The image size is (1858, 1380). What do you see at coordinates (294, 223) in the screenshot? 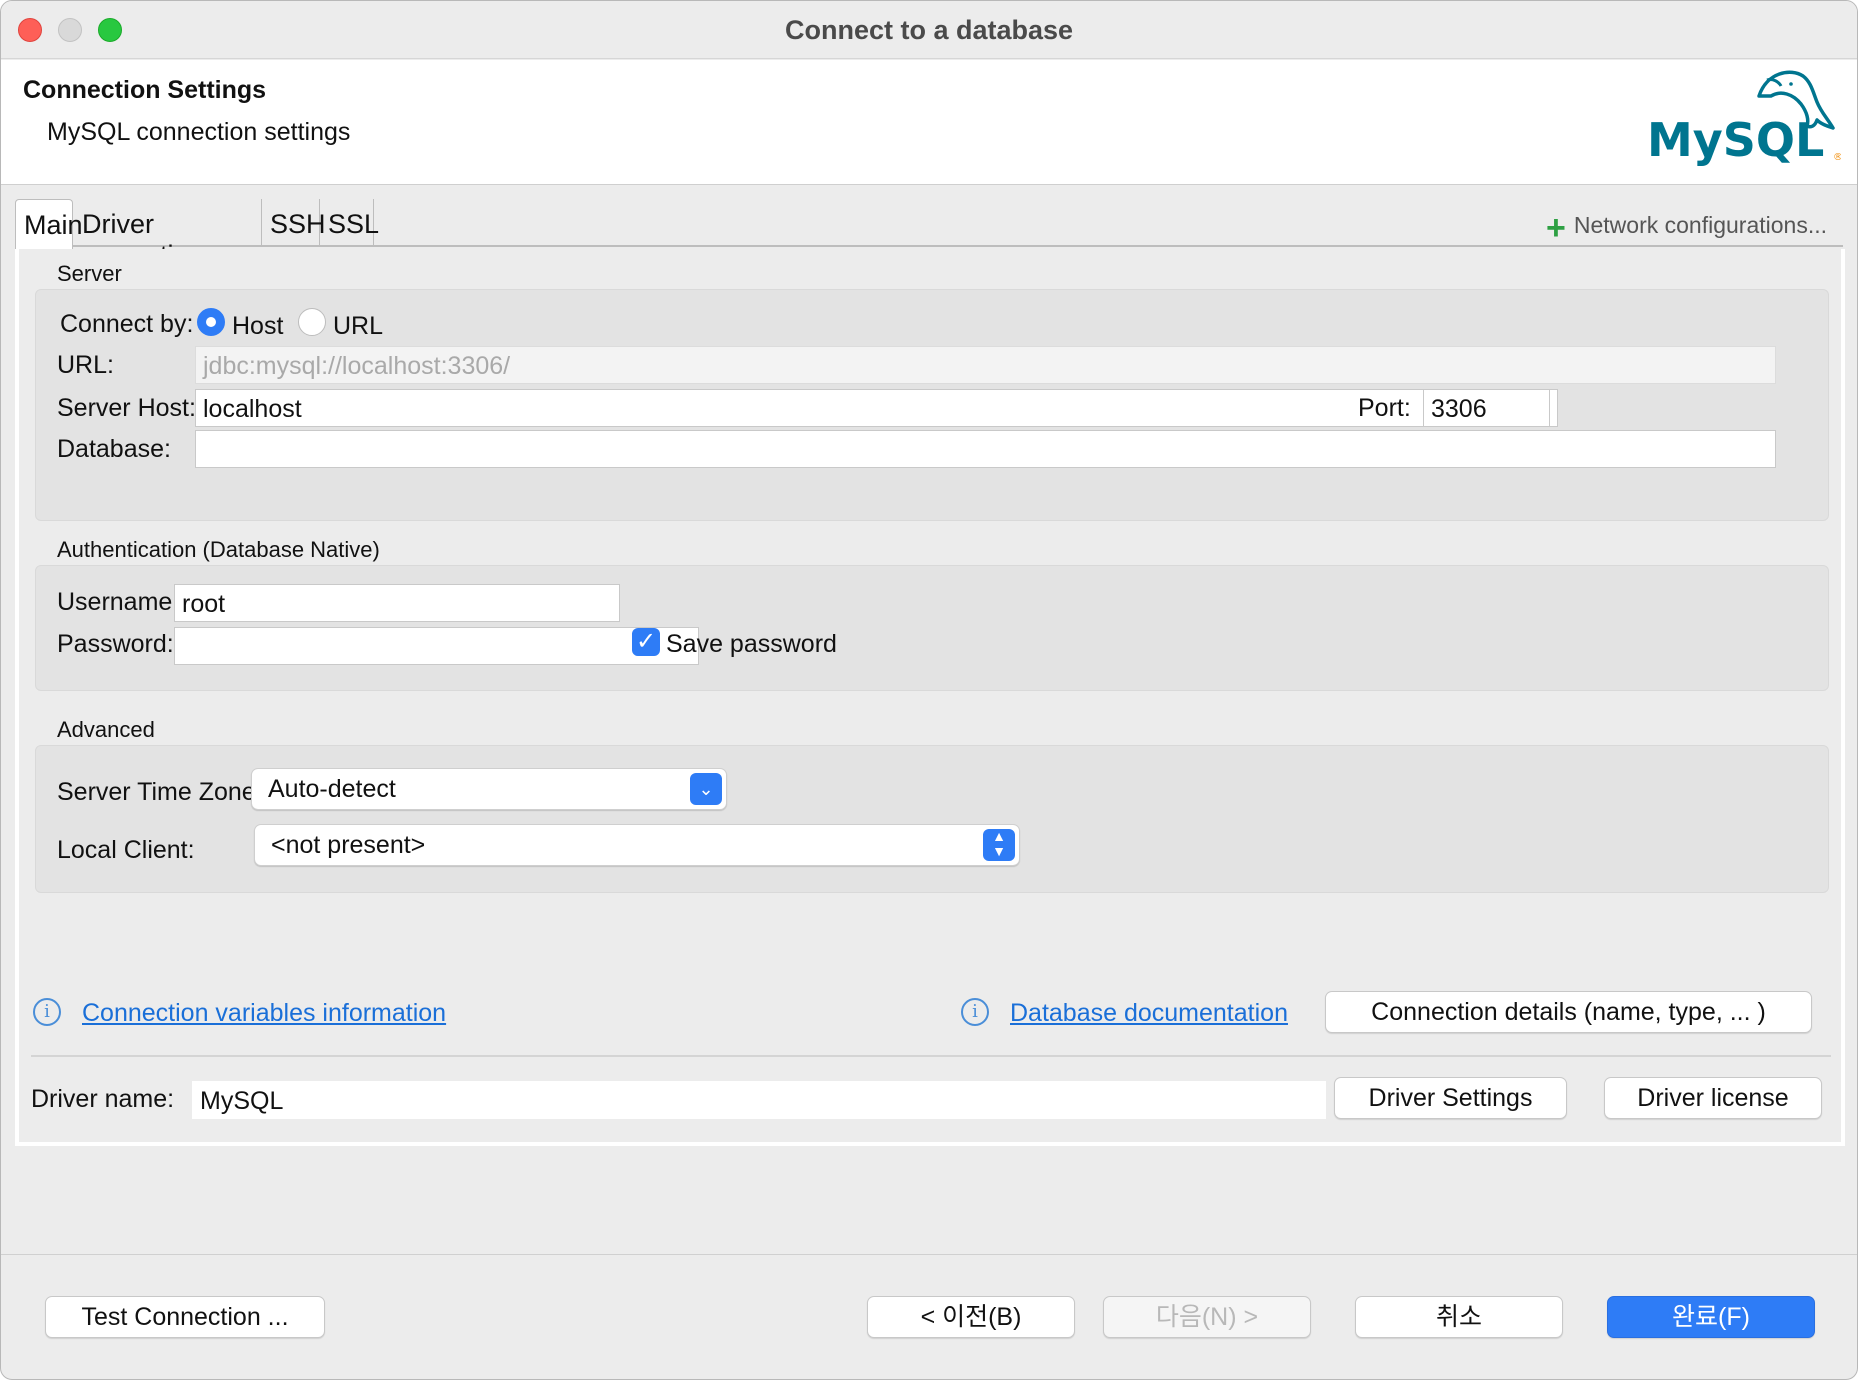
I see `tab-ssh: SSH` at bounding box center [294, 223].